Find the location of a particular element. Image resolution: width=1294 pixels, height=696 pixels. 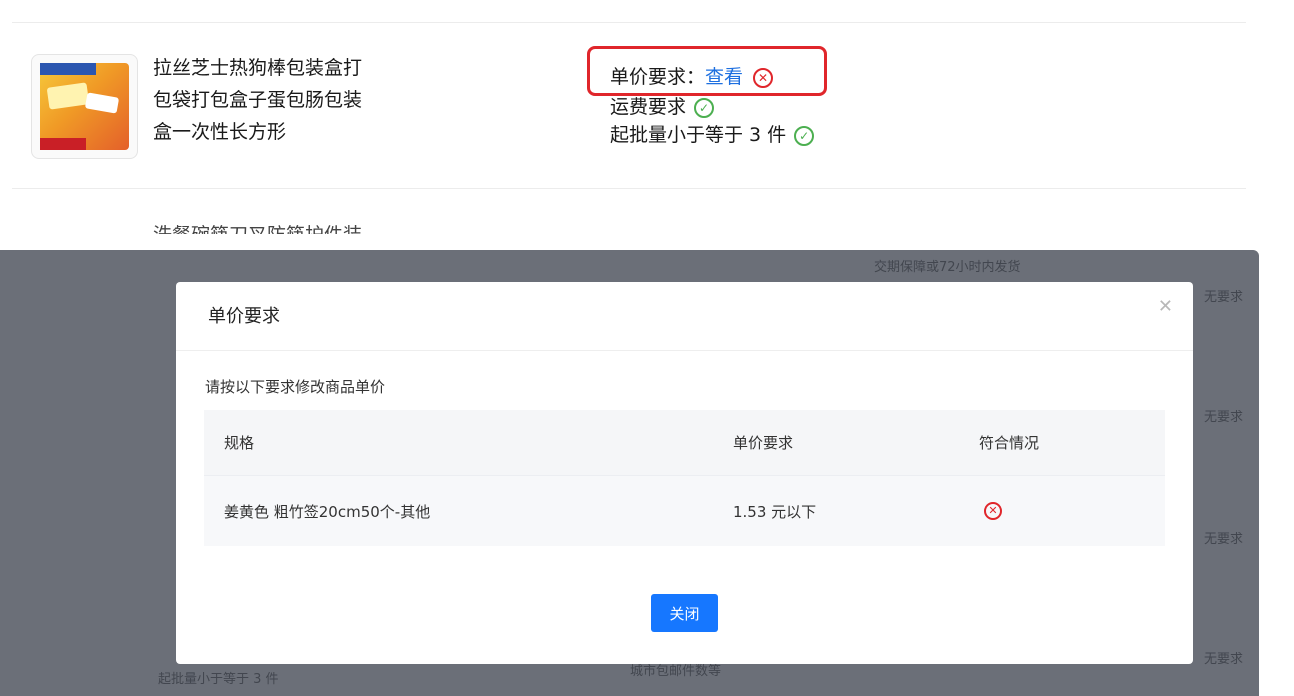

delivery-text: 交期保障或72小时内发货 is located at coordinates (947, 267).